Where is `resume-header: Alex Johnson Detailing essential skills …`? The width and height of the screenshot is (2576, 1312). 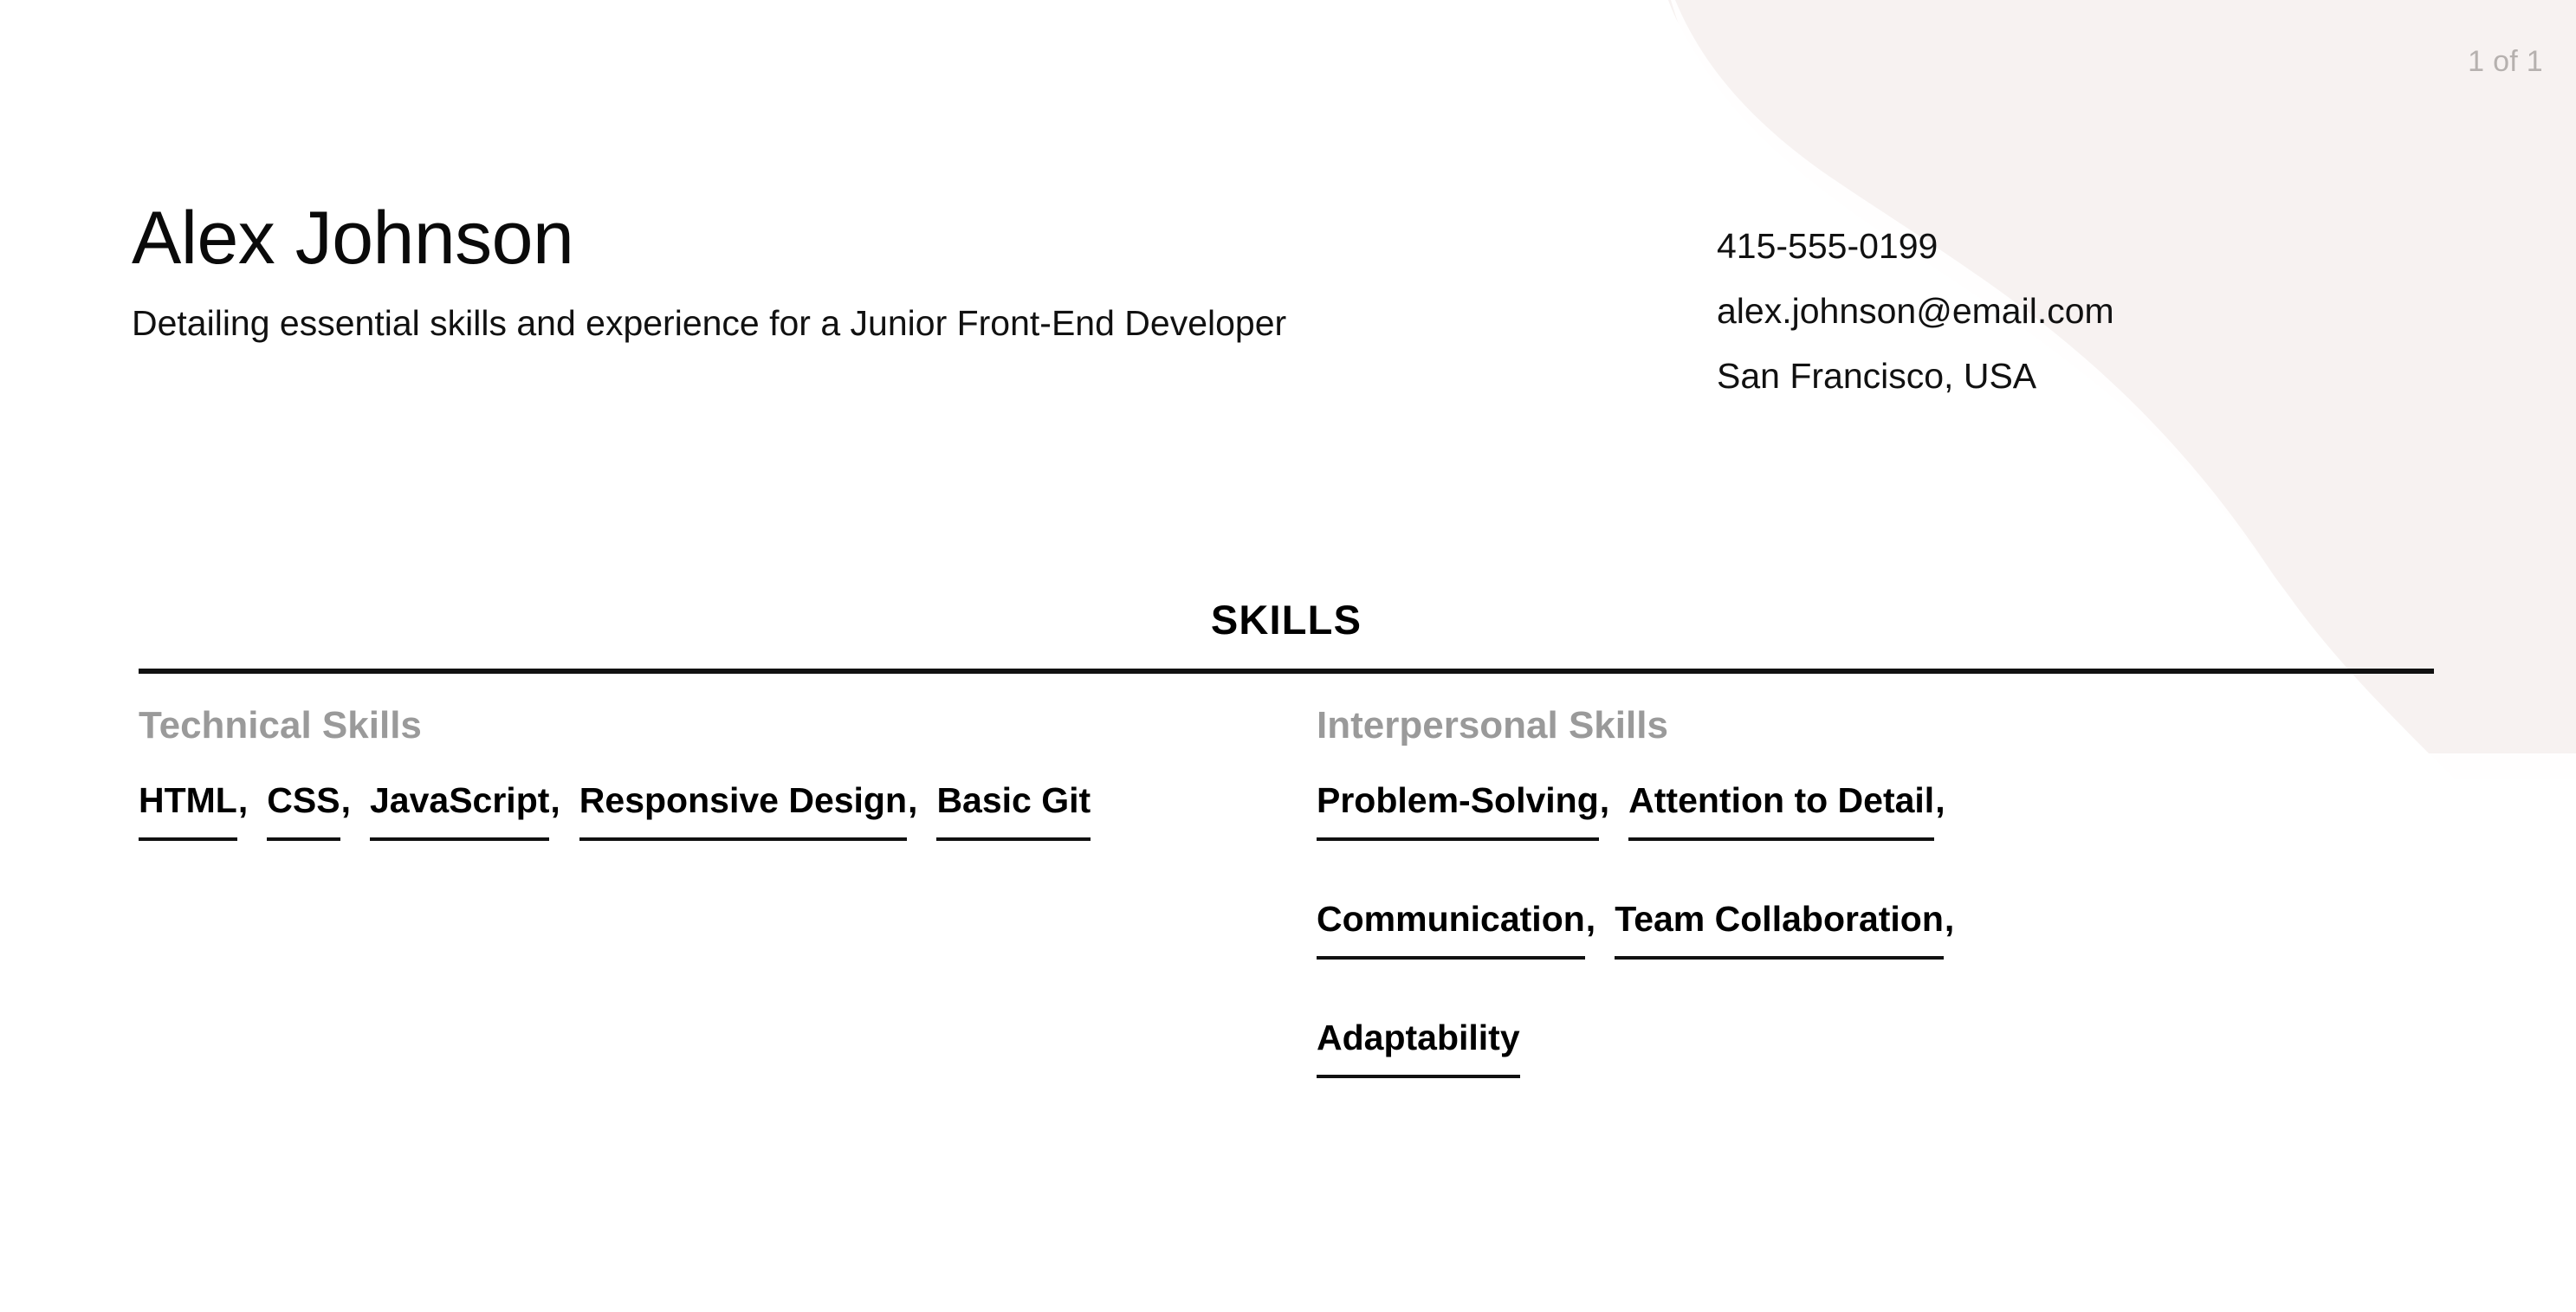 resume-header: Alex Johnson Detailing essential skills … is located at coordinates (1354, 297).